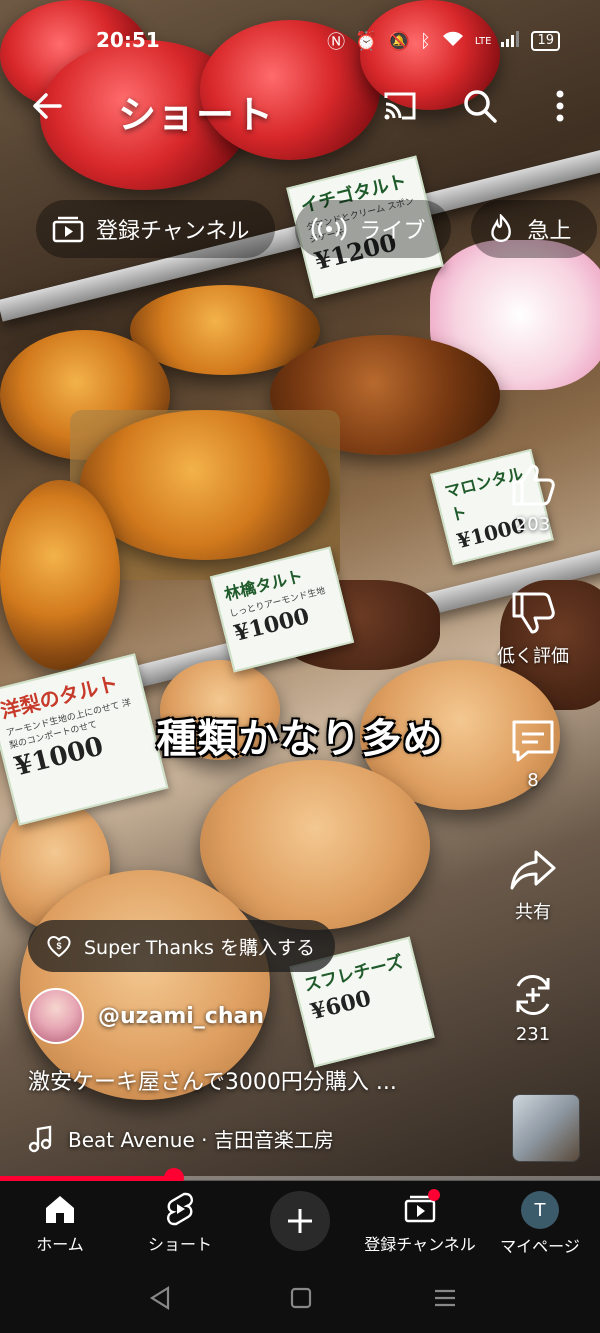 The width and height of the screenshot is (600, 1333). I want to click on live-icon, so click(329, 229).